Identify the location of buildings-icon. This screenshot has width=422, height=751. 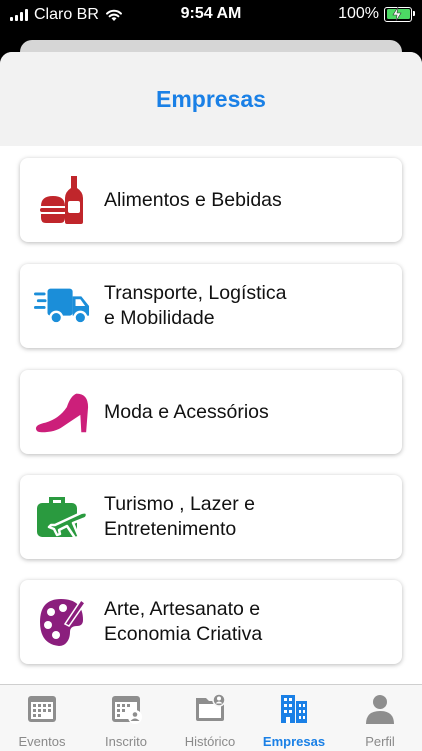
(294, 709).